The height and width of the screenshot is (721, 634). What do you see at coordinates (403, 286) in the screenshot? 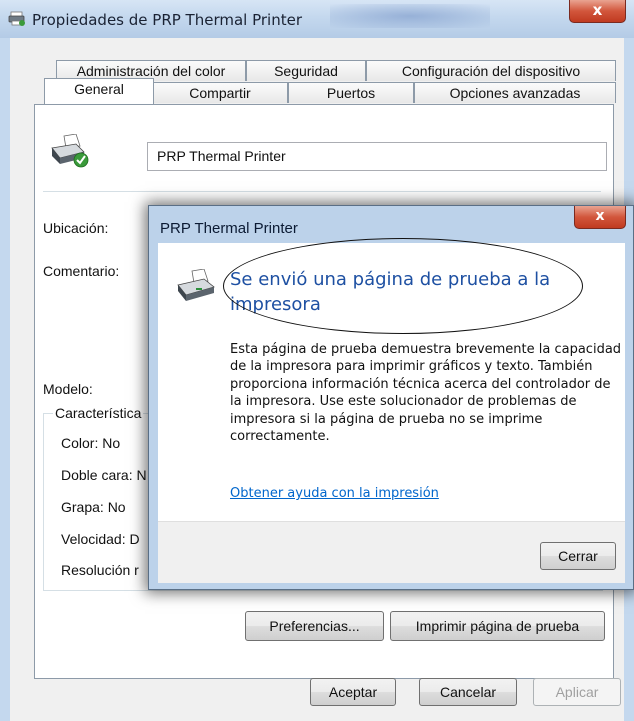
I see `annotation-ellipse` at bounding box center [403, 286].